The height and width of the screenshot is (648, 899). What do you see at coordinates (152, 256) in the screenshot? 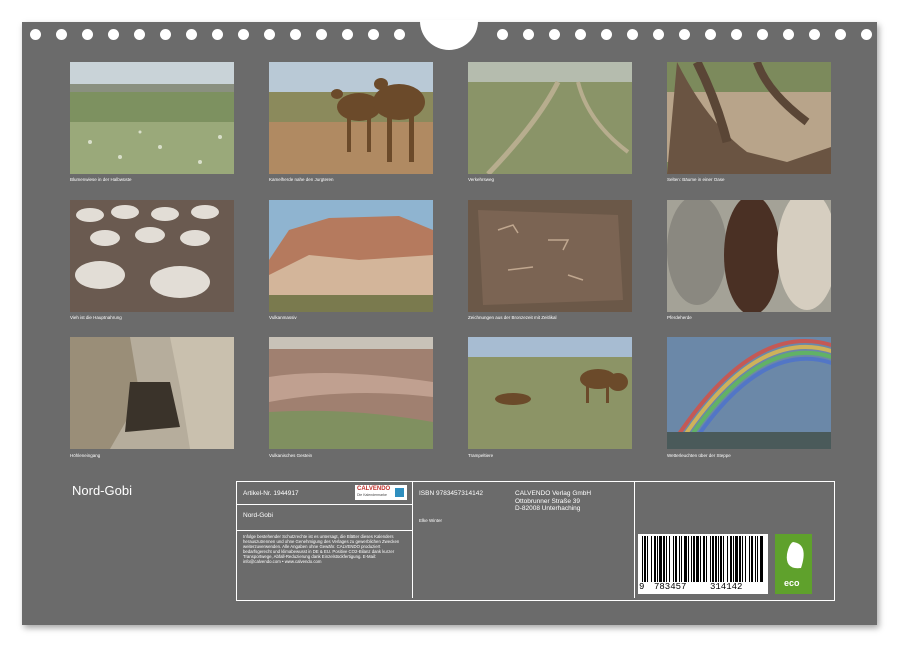
I see `photo-goats` at bounding box center [152, 256].